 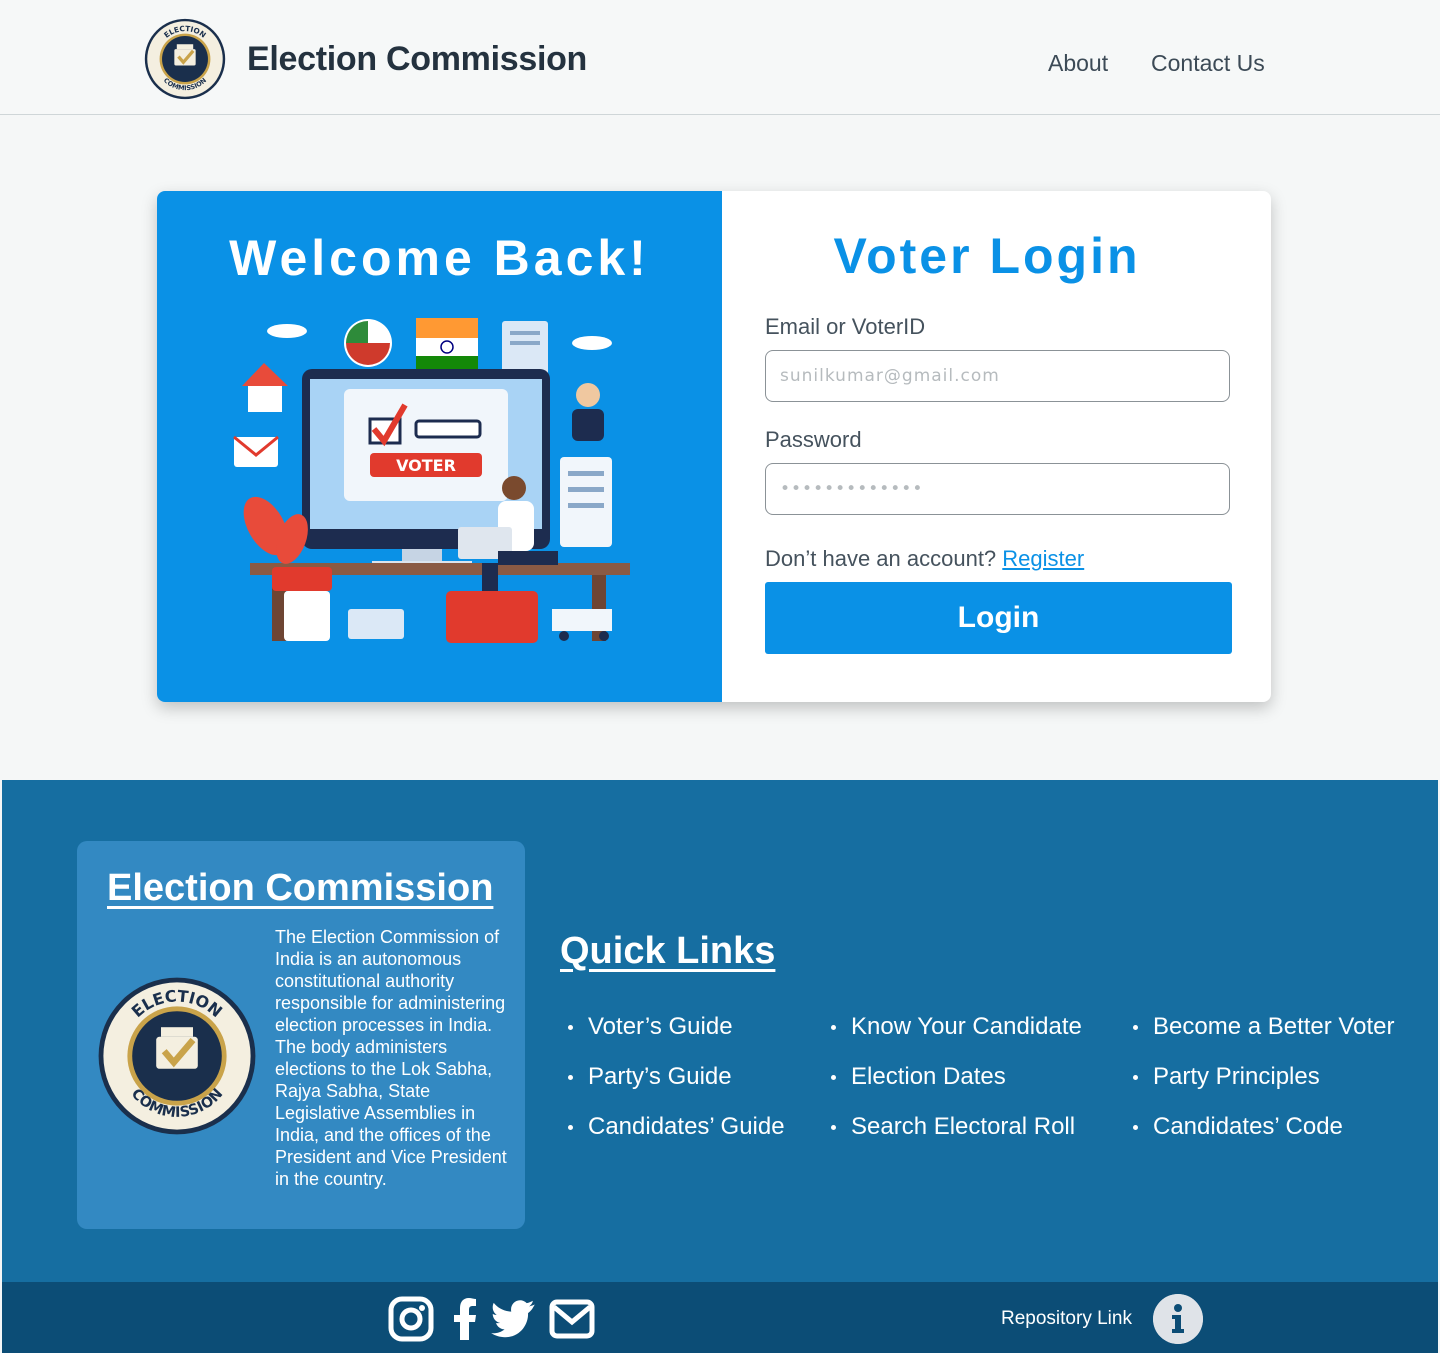 What do you see at coordinates (465, 1319) in the screenshot?
I see `facebook-icon` at bounding box center [465, 1319].